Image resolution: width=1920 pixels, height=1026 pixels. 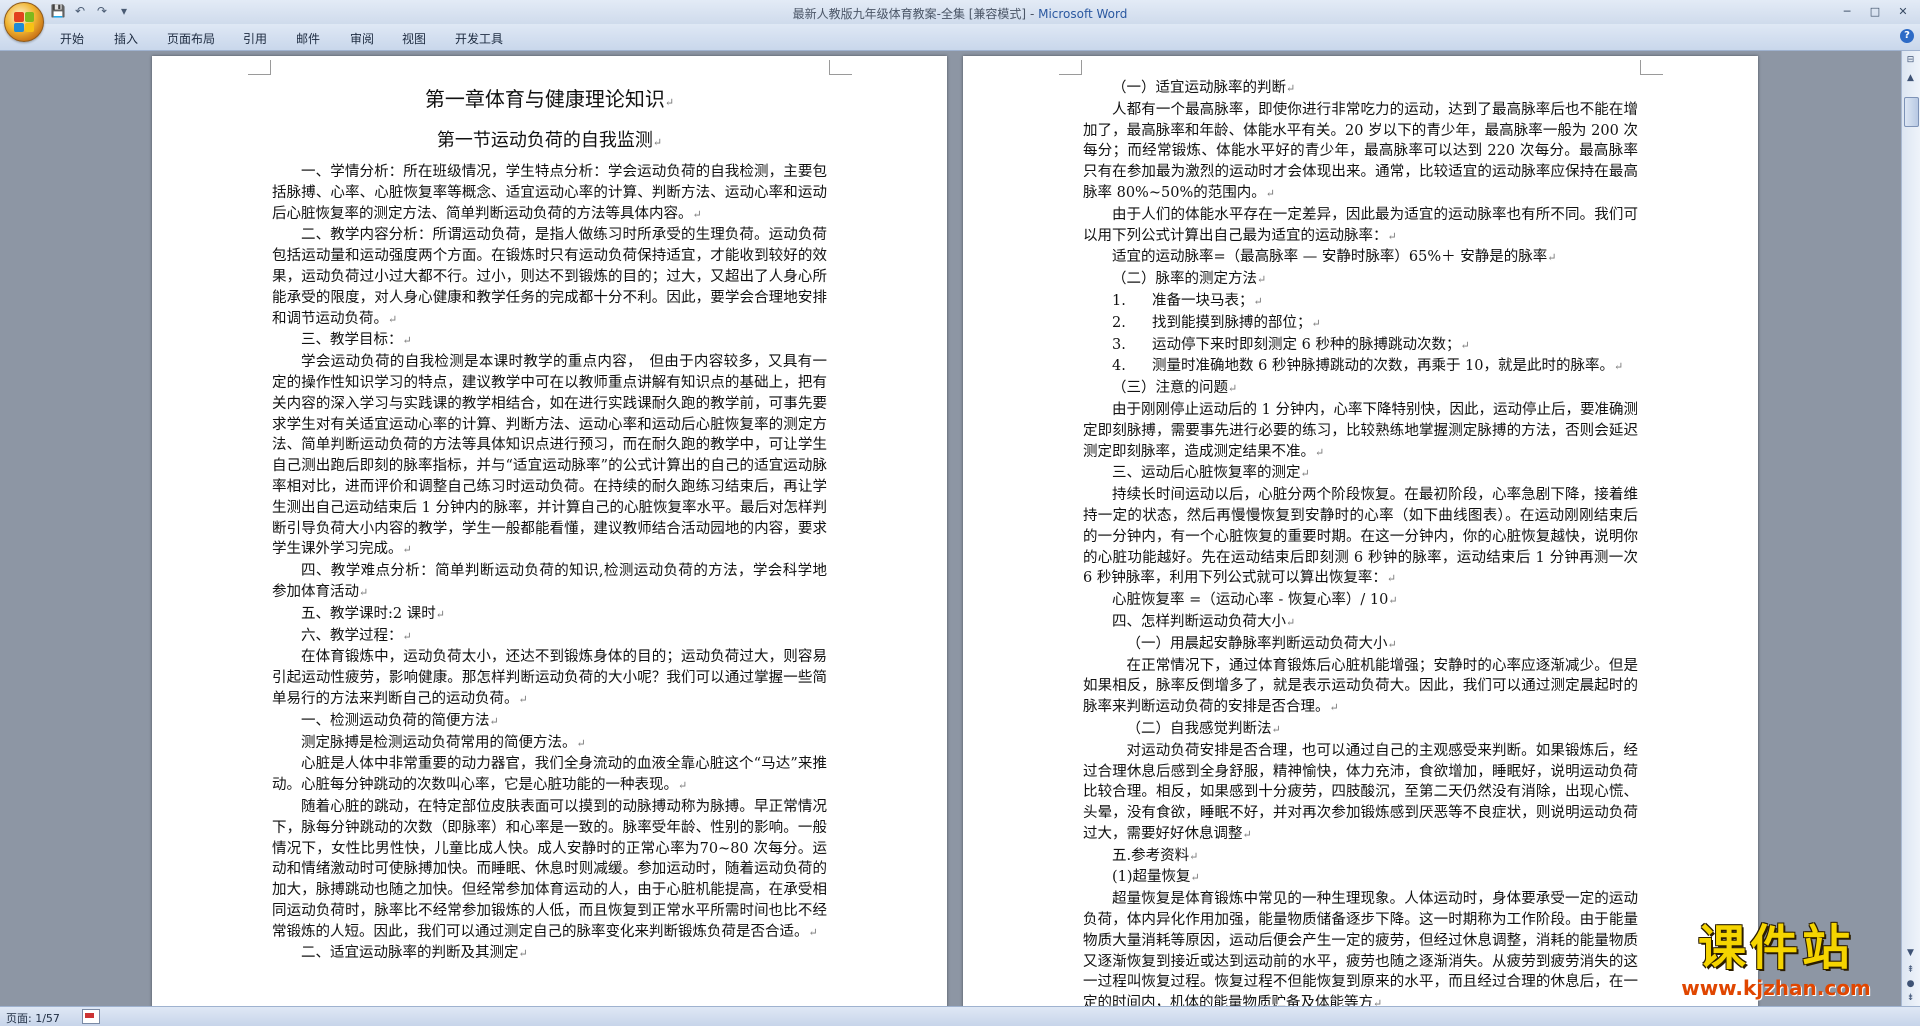 I want to click on page-indicator: 页面: 1/57, so click(x=33, y=1018).